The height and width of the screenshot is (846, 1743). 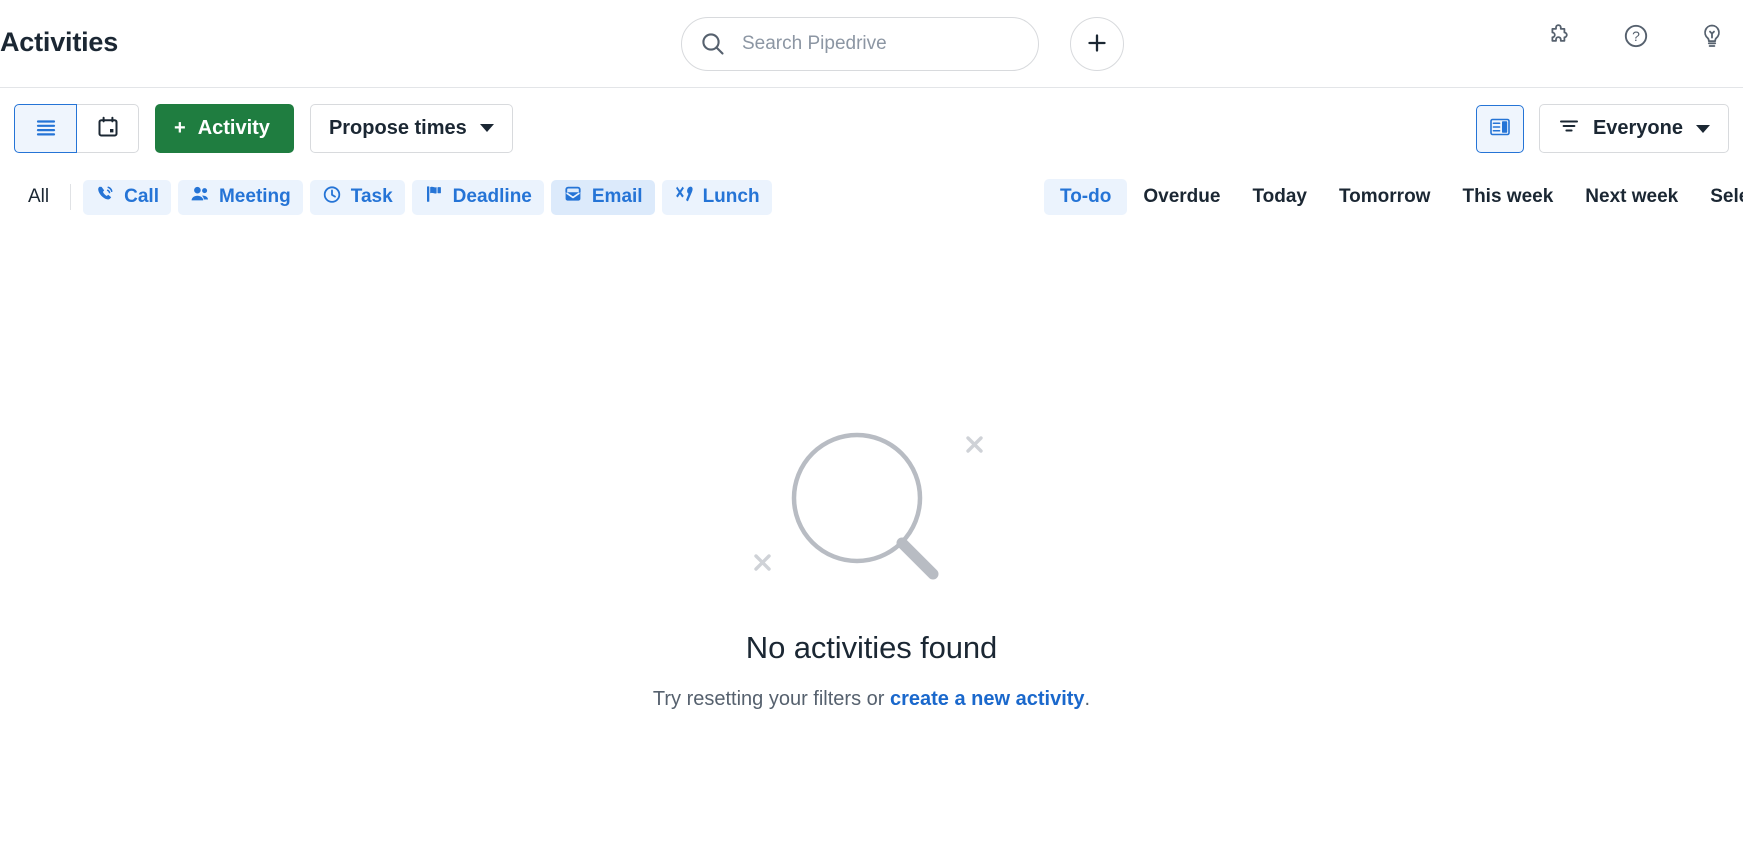 I want to click on propose-times-button: Propose times, so click(x=411, y=128).